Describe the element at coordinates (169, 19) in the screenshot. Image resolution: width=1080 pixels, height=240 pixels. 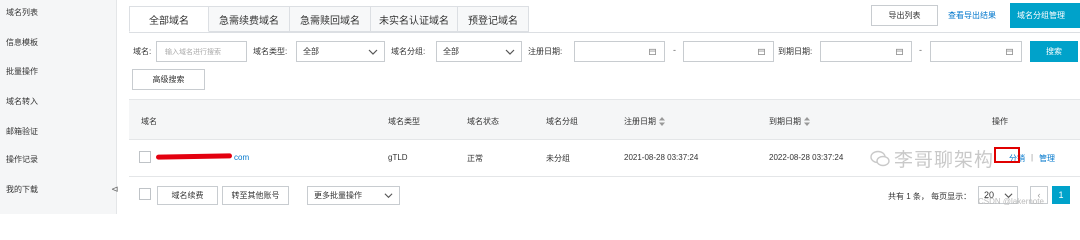
I see `tab-all-domains: 全部域名` at that location.